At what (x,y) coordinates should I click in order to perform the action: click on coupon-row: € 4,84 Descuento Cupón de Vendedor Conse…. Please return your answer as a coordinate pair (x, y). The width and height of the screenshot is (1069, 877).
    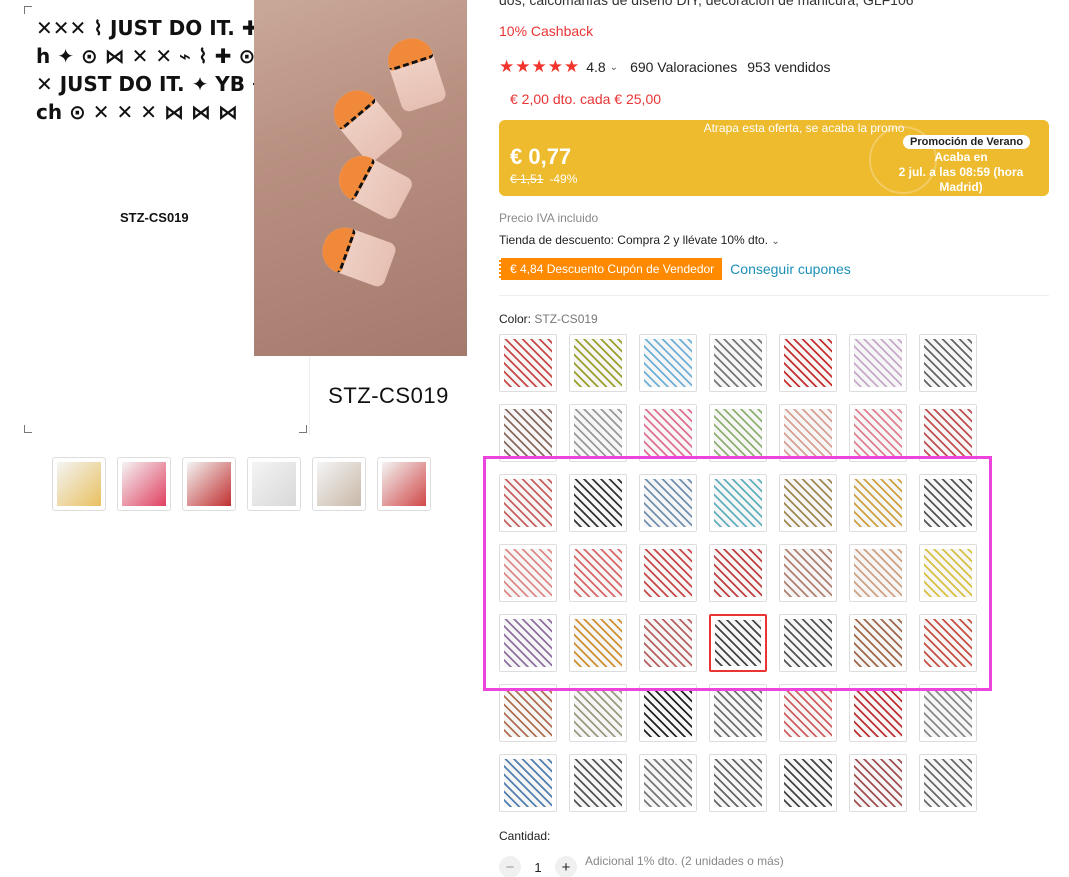
    Looking at the image, I should click on (675, 269).